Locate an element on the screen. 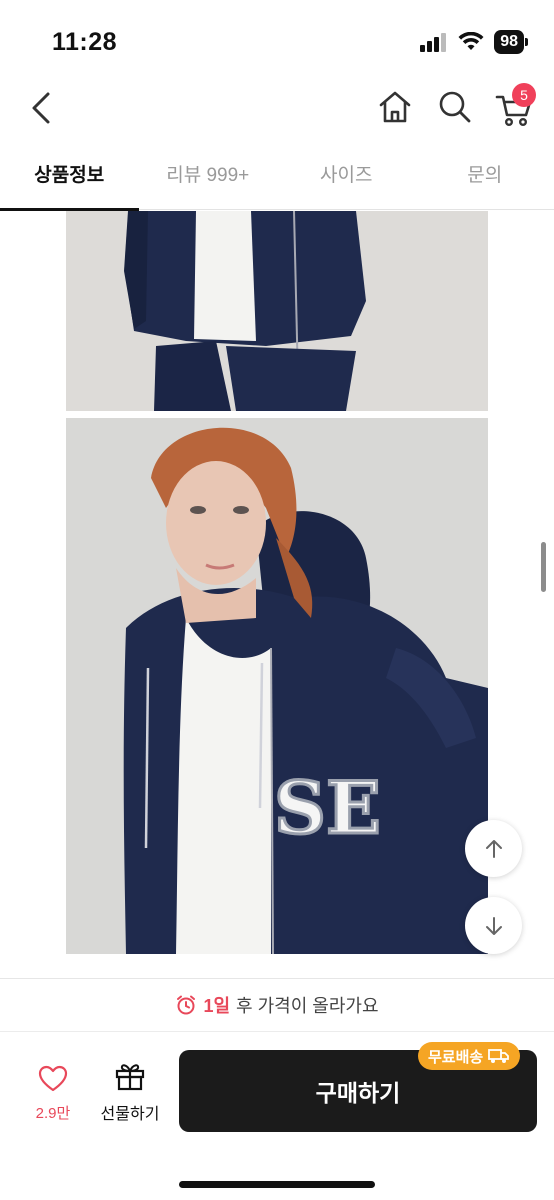  price-increase-notice: 1일 후 가격이 올라가요 is located at coordinates (277, 1005).